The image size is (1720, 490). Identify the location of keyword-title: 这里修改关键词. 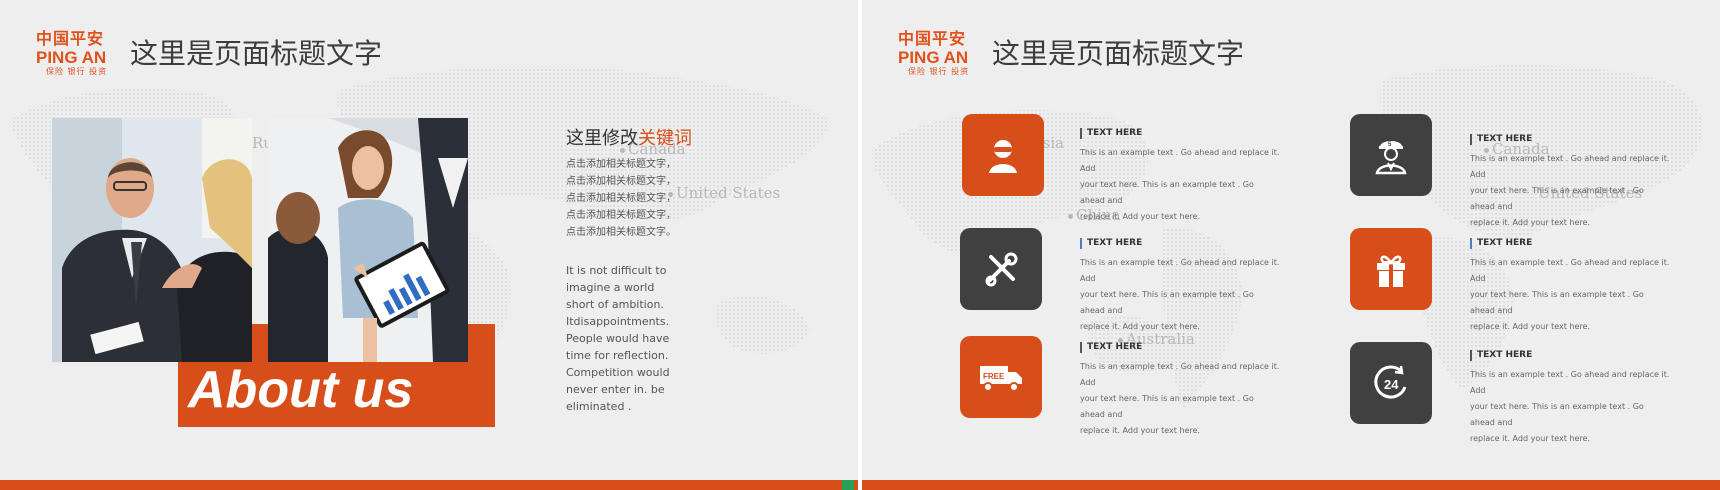
(629, 137).